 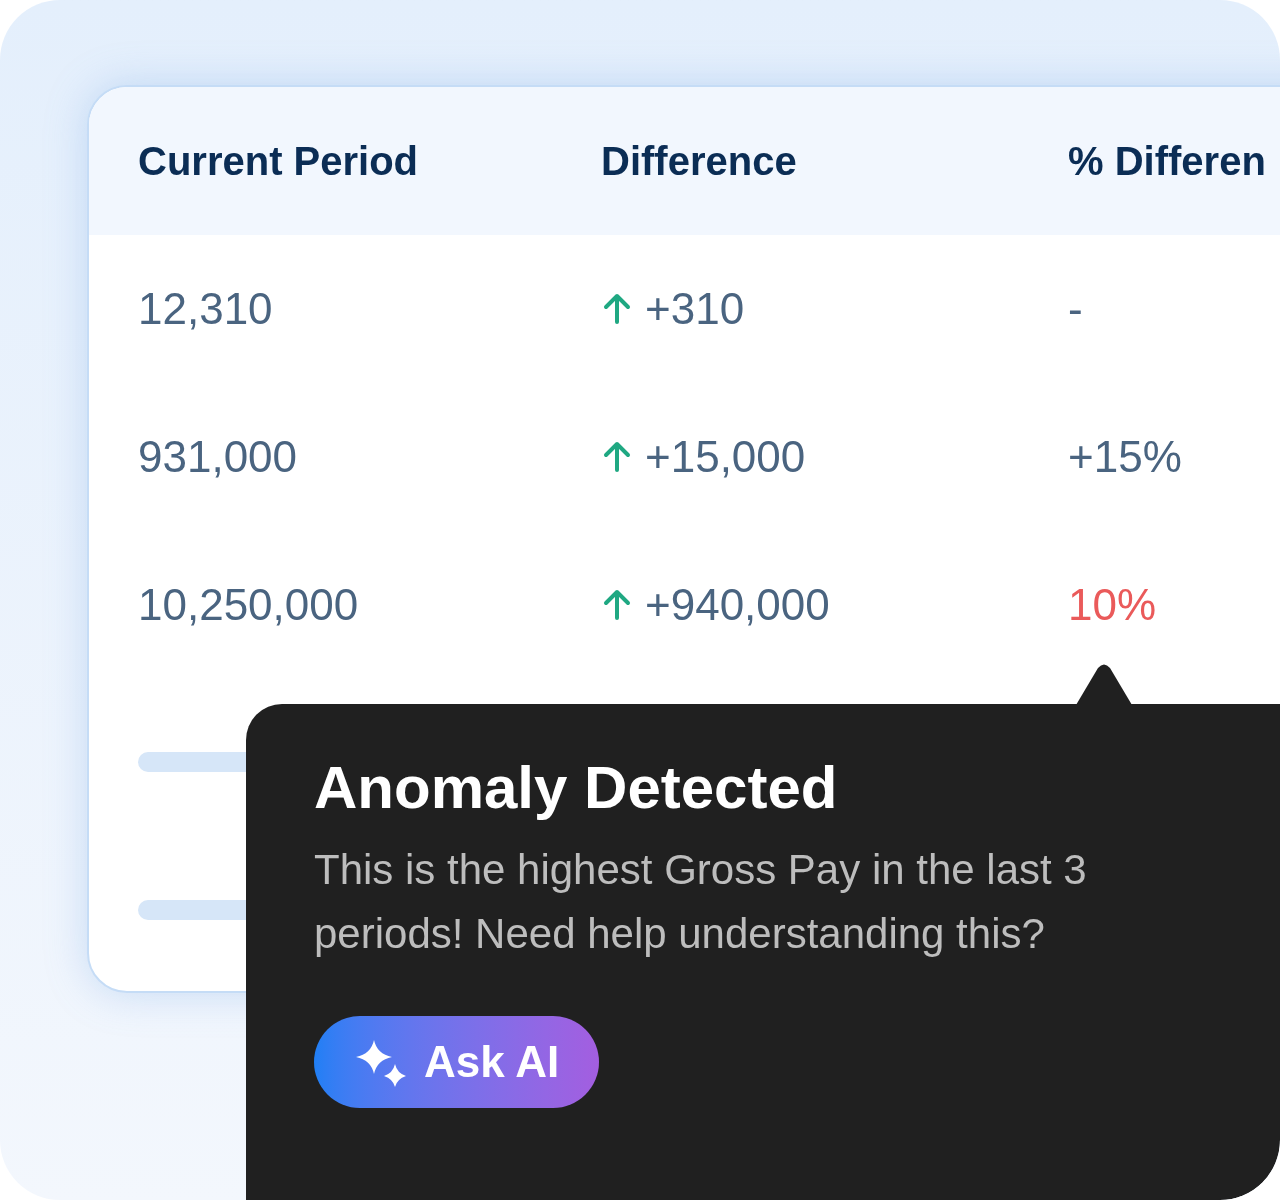 What do you see at coordinates (701, 902) in the screenshot?
I see `tooltip-message: This is the highest Gross Pay in the last 3 periods! Need help understanding this?` at bounding box center [701, 902].